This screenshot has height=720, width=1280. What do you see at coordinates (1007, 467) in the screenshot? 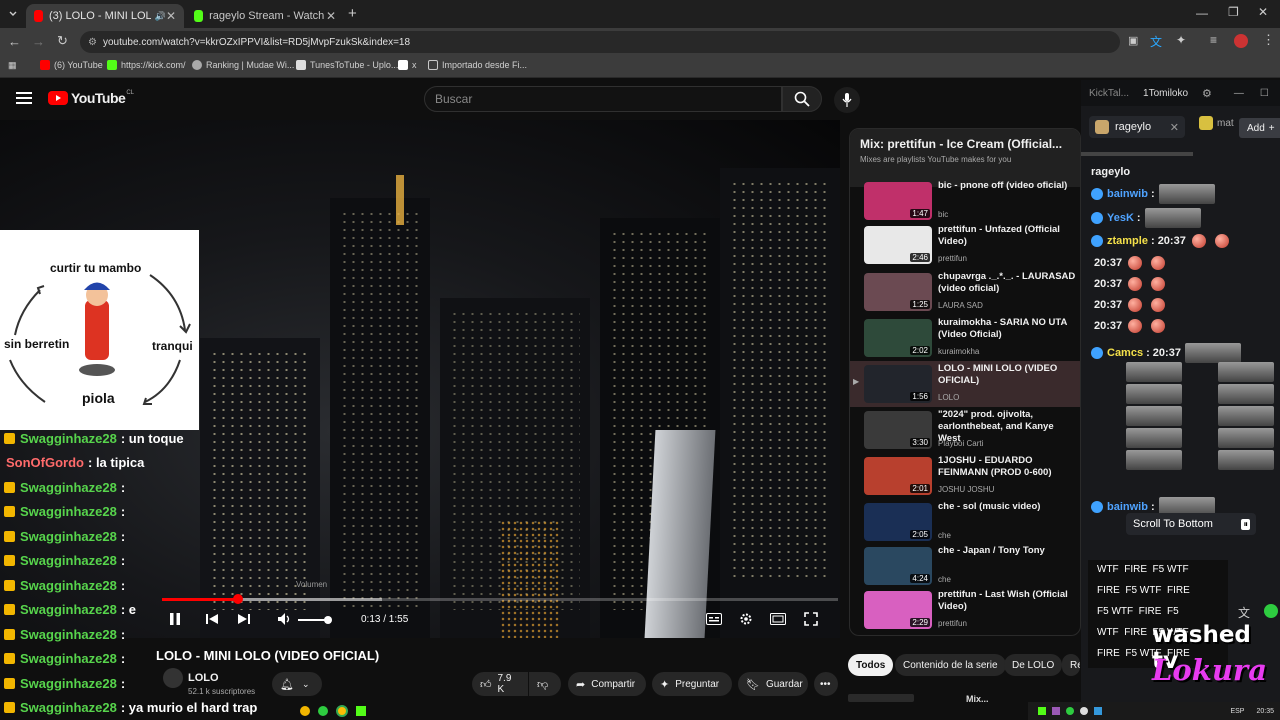
I see `playlist-item-title: 1JOSHU - EDUARDO FEINMANN (PROD 0-600)` at bounding box center [1007, 467].